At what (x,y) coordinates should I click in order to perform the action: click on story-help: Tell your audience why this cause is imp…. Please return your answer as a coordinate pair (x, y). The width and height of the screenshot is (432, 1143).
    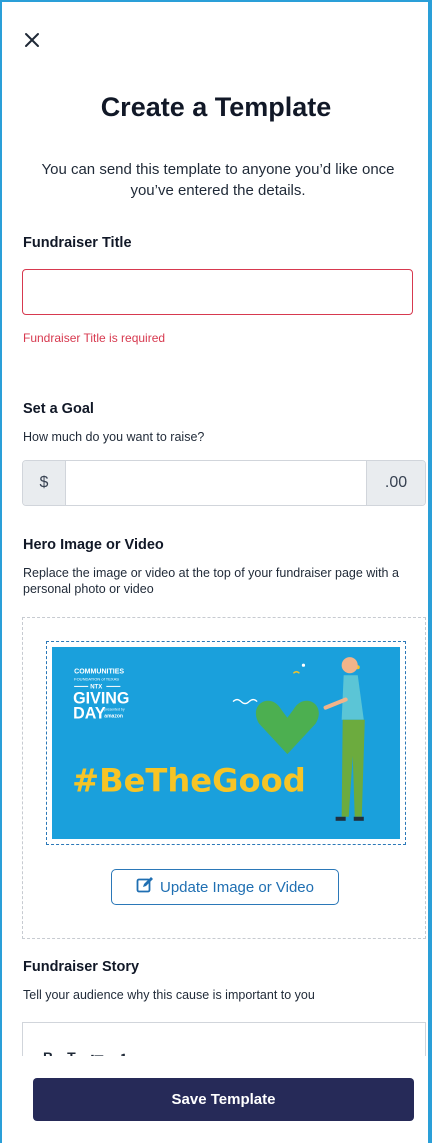
    Looking at the image, I should click on (169, 995).